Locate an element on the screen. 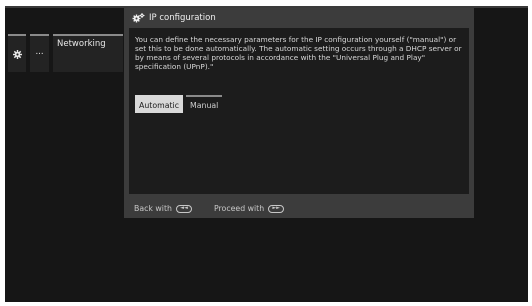 This screenshot has width=532, height=306. breadcrumb-networking-tile: Networking is located at coordinates (88, 53).